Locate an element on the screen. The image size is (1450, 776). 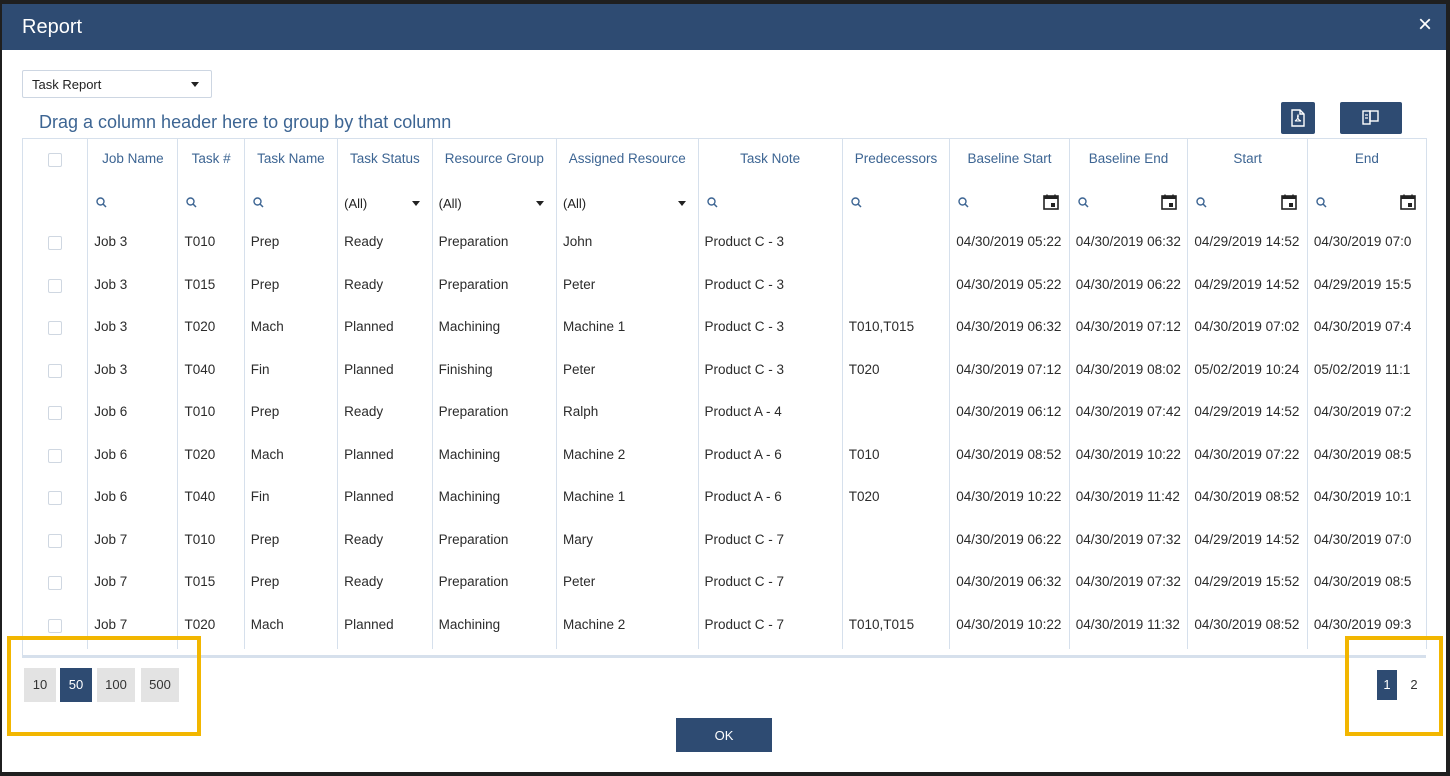
table-cell: Preparation is located at coordinates (495, 287).